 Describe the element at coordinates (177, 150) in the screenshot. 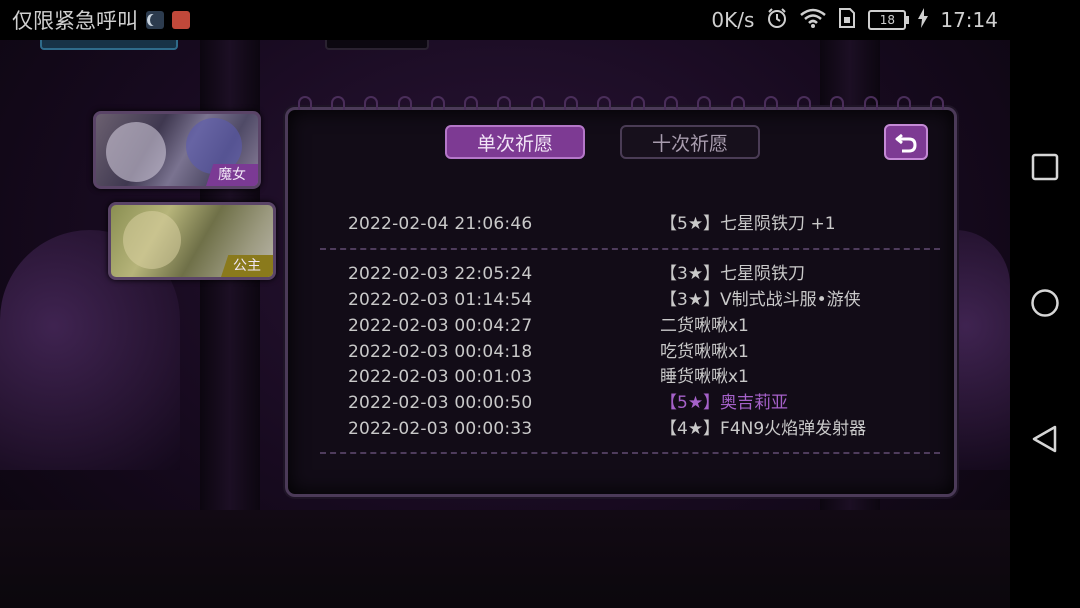

I see `character-card-mage: 魔女` at that location.